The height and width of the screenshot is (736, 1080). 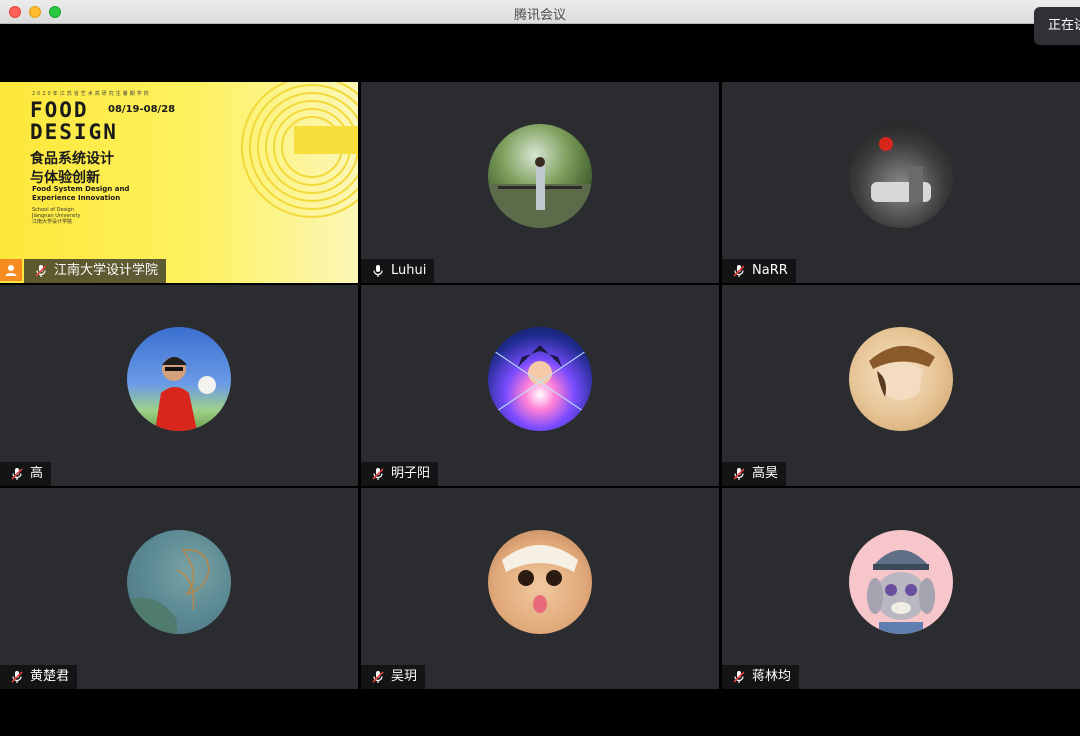 What do you see at coordinates (81, 189) in the screenshot?
I see `slide-title-en-1: Food System Design and` at bounding box center [81, 189].